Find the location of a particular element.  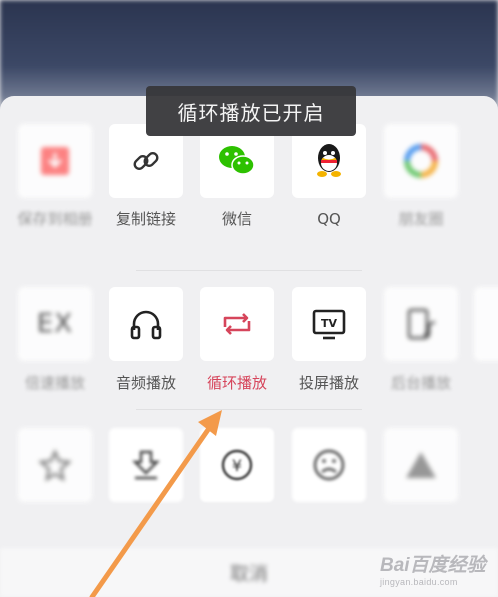

wechat-icon is located at coordinates (237, 160).